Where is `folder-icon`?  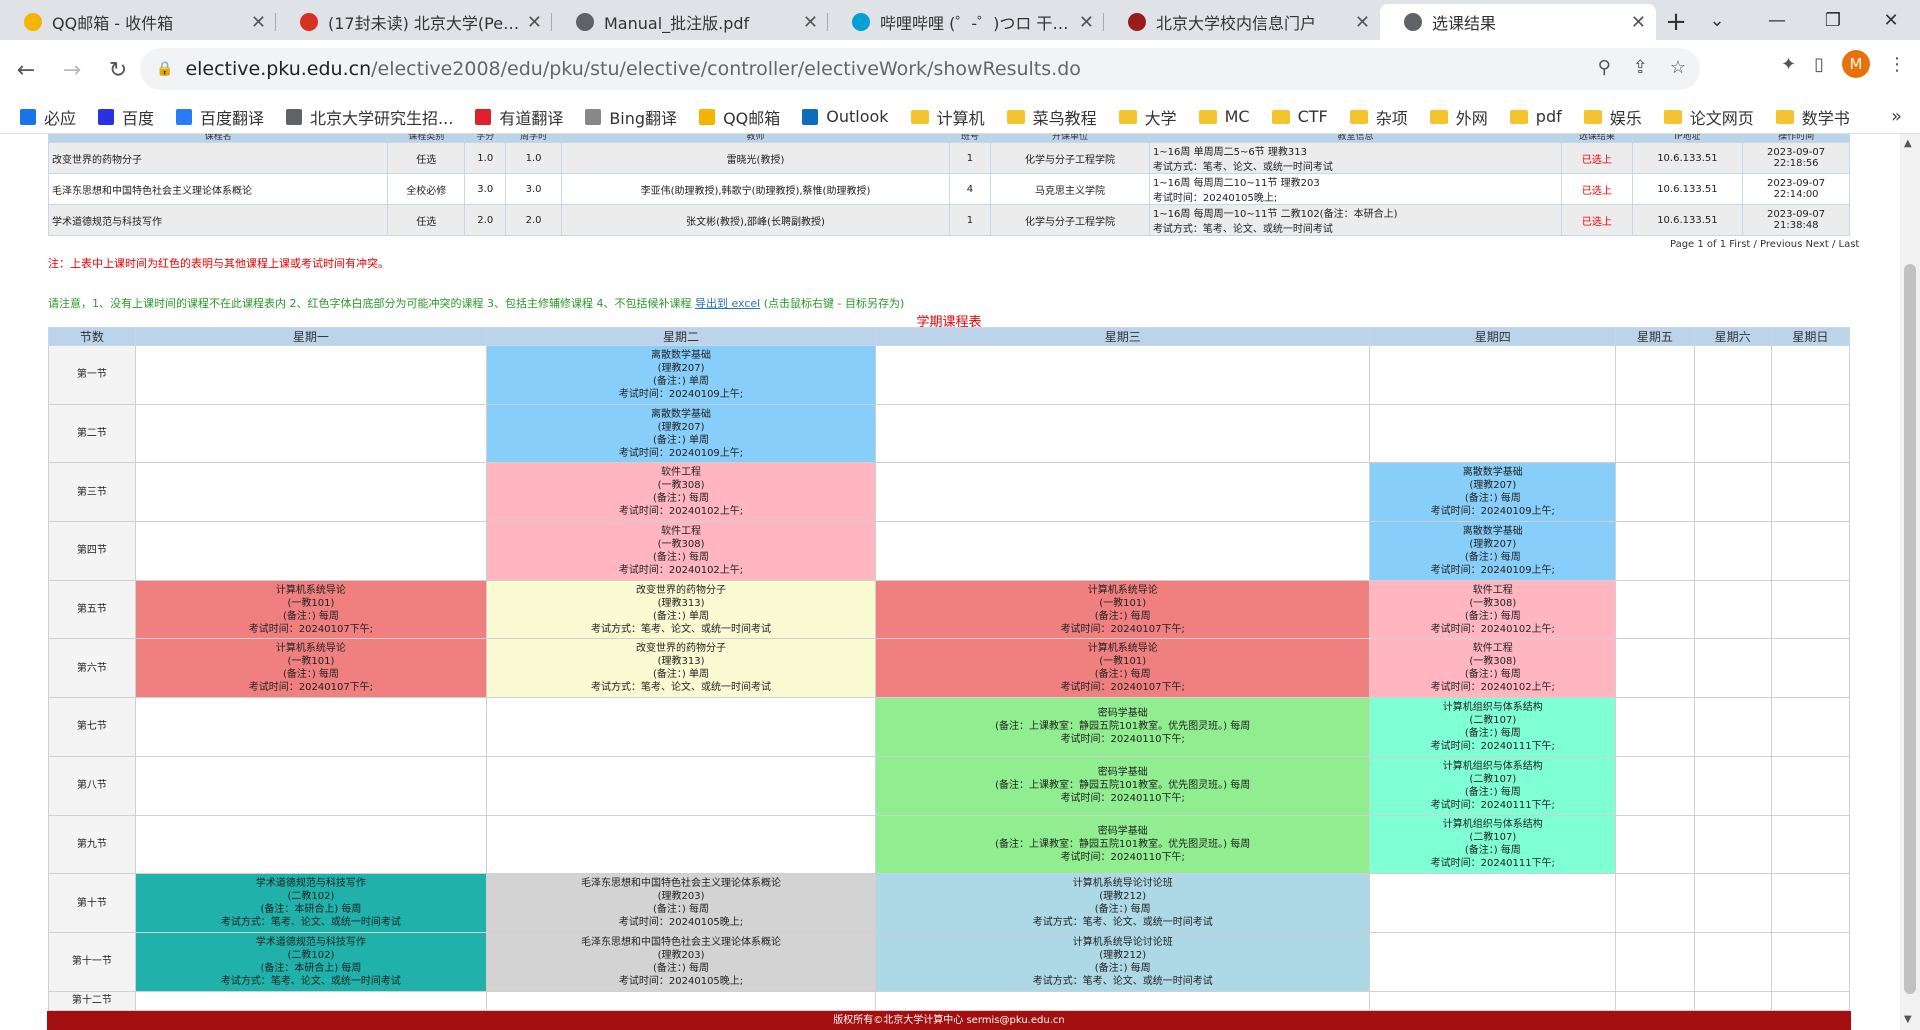
folder-icon is located at coordinates (1015, 116).